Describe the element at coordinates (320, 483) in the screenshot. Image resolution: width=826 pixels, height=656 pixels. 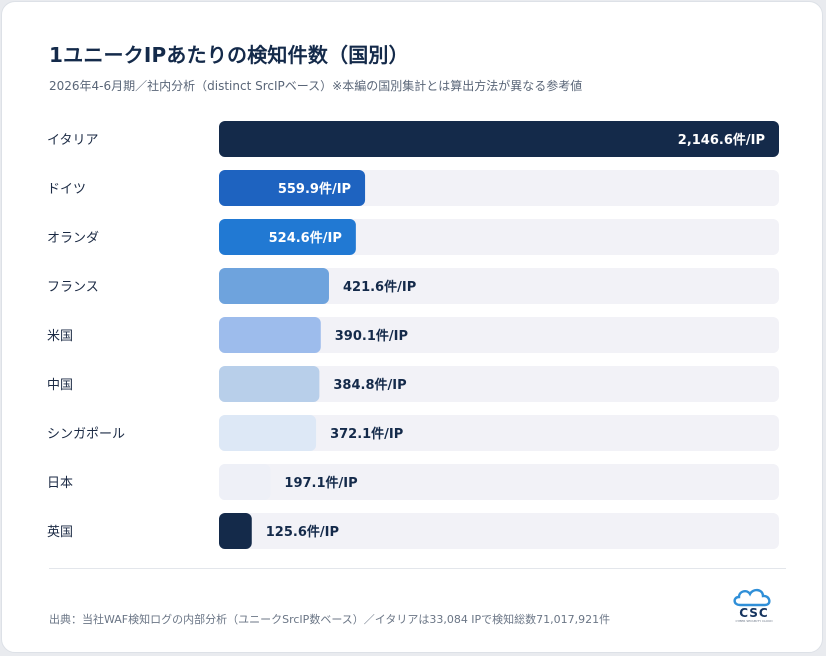
I see `data-label: 197.1件/IP` at that location.